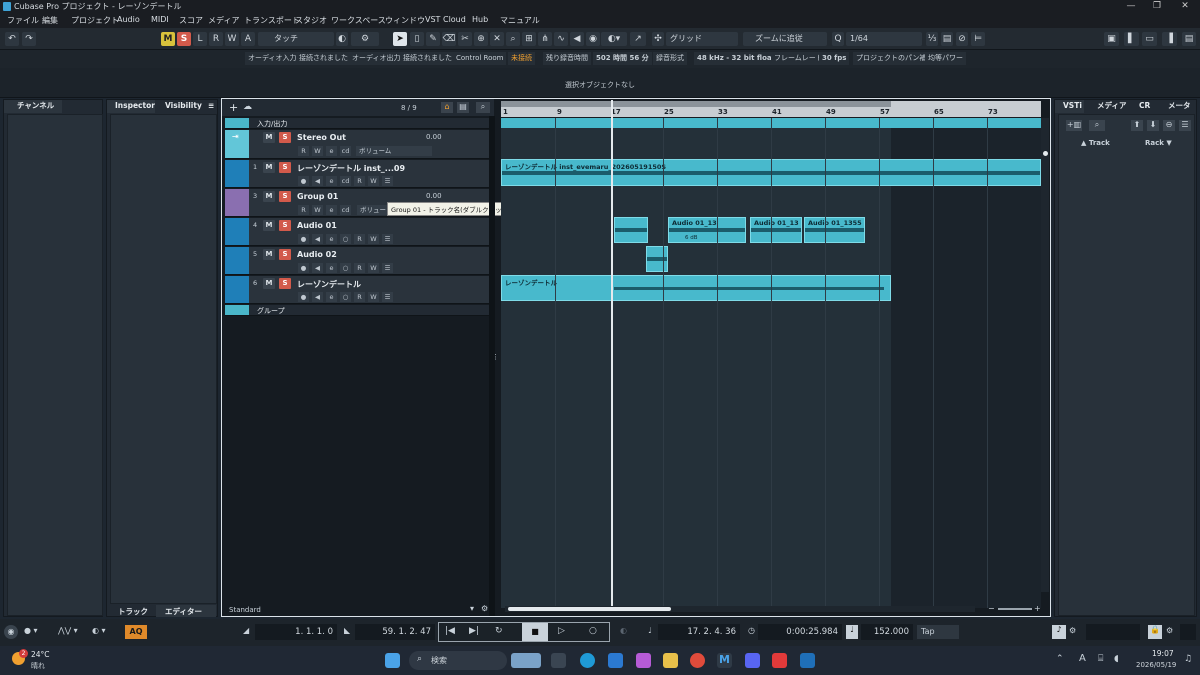  I want to click on add-track-icon: +, so click(233, 107).